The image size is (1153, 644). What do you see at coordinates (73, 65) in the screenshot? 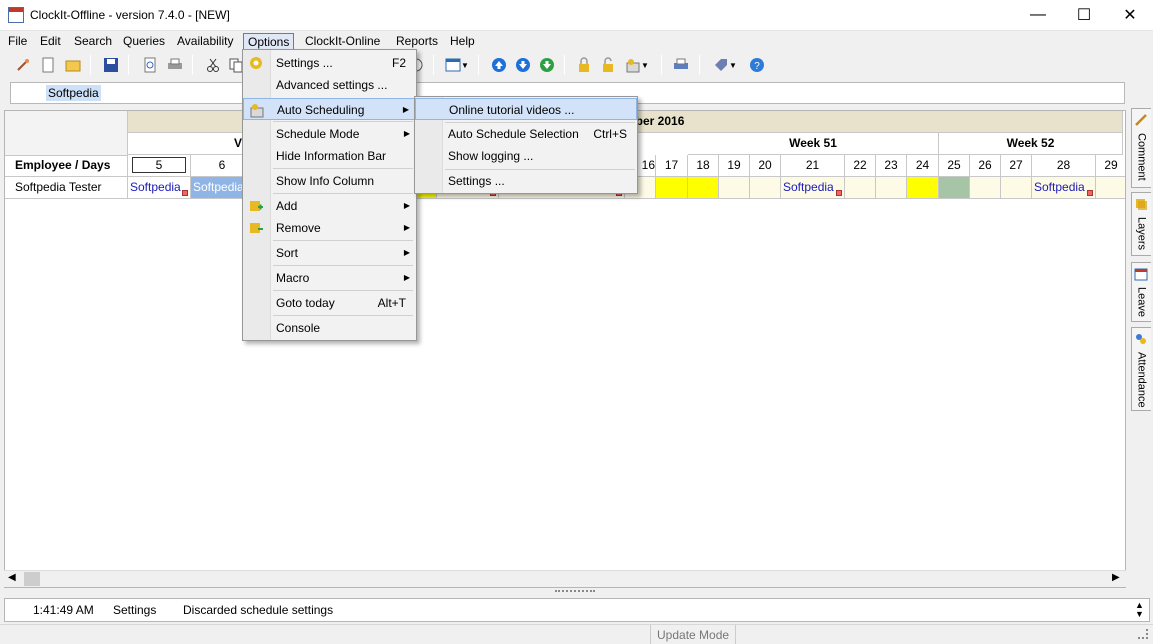
I see `open-folder-icon` at bounding box center [73, 65].